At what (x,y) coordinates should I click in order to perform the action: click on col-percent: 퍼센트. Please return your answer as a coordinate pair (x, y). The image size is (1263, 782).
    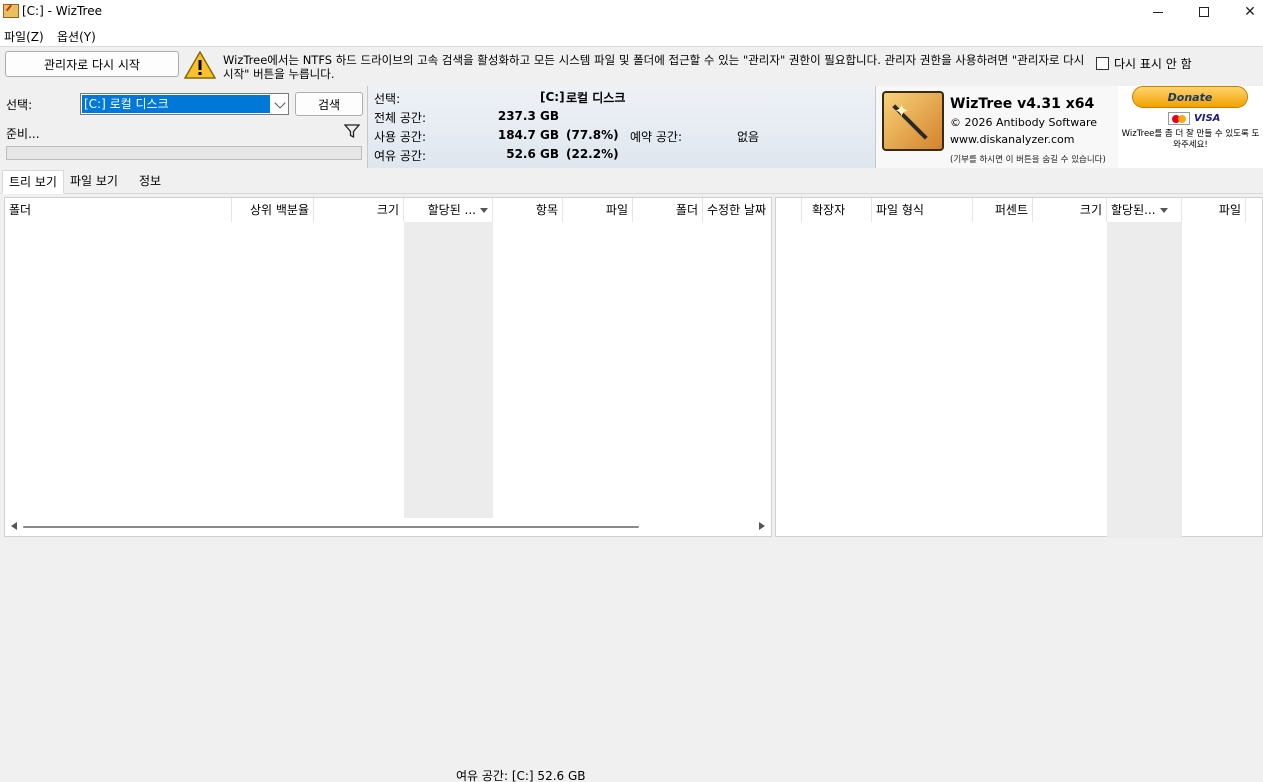
    Looking at the image, I should click on (1003, 210).